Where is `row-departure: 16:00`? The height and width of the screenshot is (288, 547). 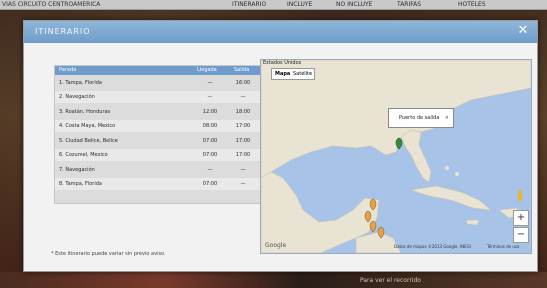
row-departure: 16:00 is located at coordinates (243, 83).